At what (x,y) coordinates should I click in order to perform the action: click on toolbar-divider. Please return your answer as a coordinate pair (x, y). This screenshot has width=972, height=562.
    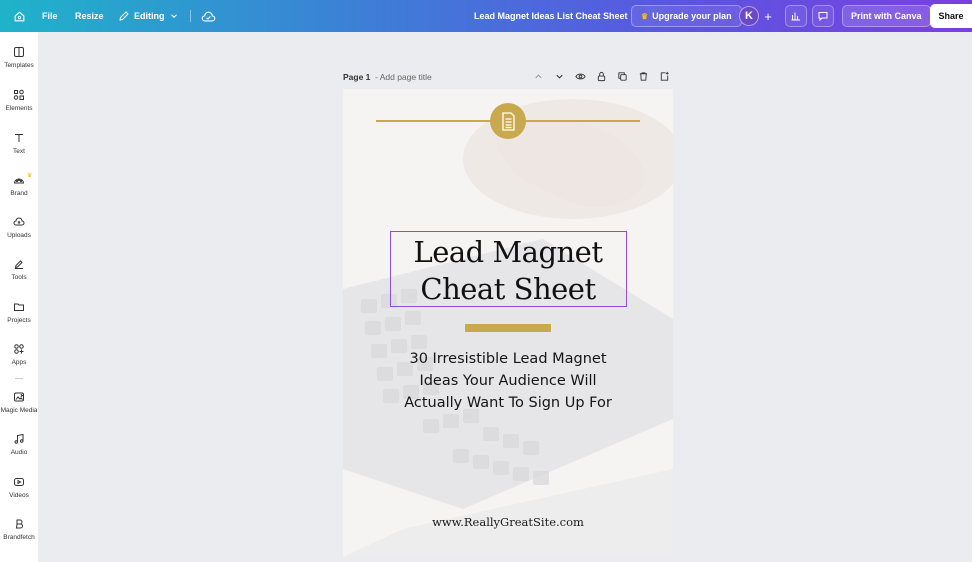
    Looking at the image, I should click on (190, 16).